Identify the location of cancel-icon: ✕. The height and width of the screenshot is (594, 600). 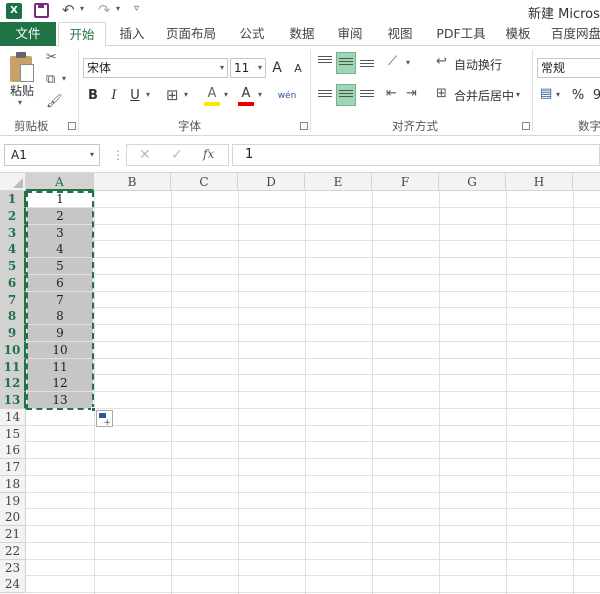
(145, 155).